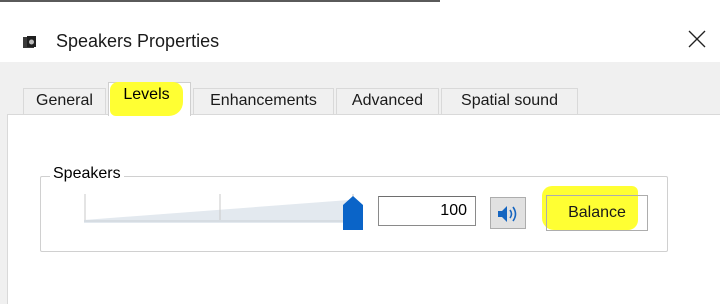 This screenshot has height=304, width=720. I want to click on window-title: Speakers Properties, so click(138, 41).